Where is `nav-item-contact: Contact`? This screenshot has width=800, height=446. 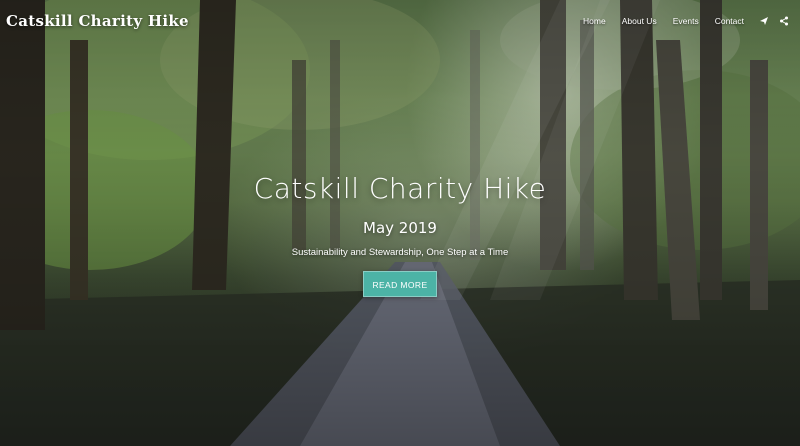
nav-item-contact: Contact is located at coordinates (729, 21).